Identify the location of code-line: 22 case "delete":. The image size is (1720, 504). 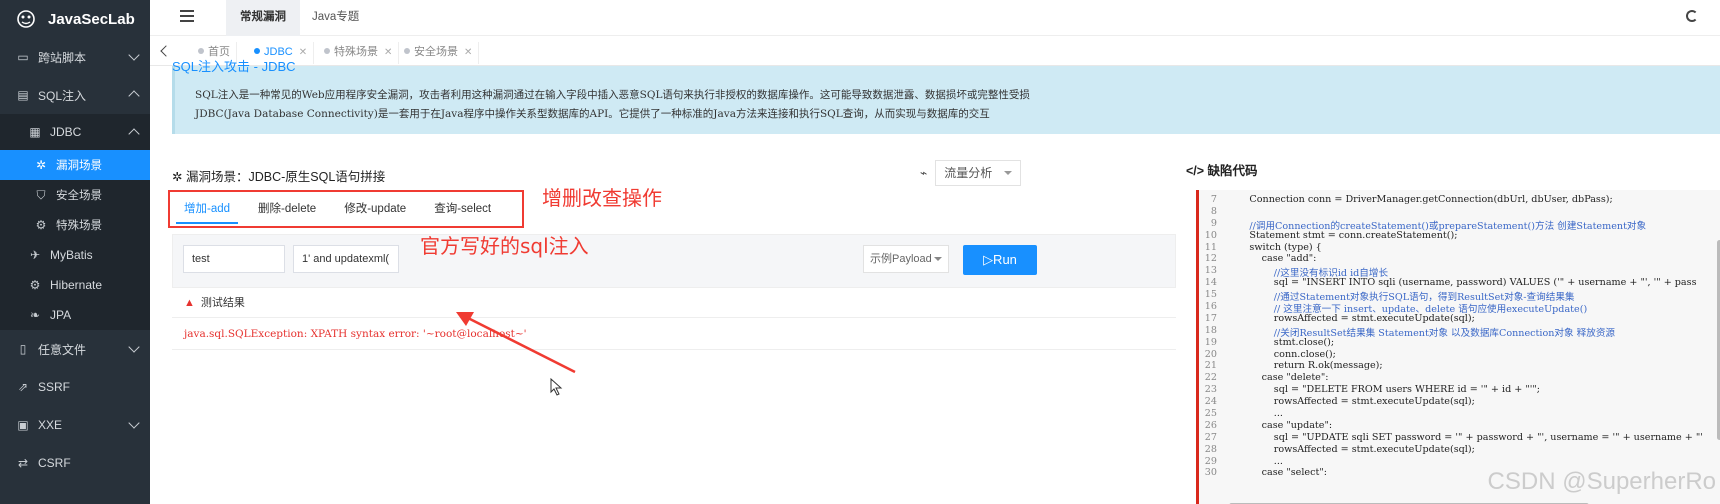
(1459, 378).